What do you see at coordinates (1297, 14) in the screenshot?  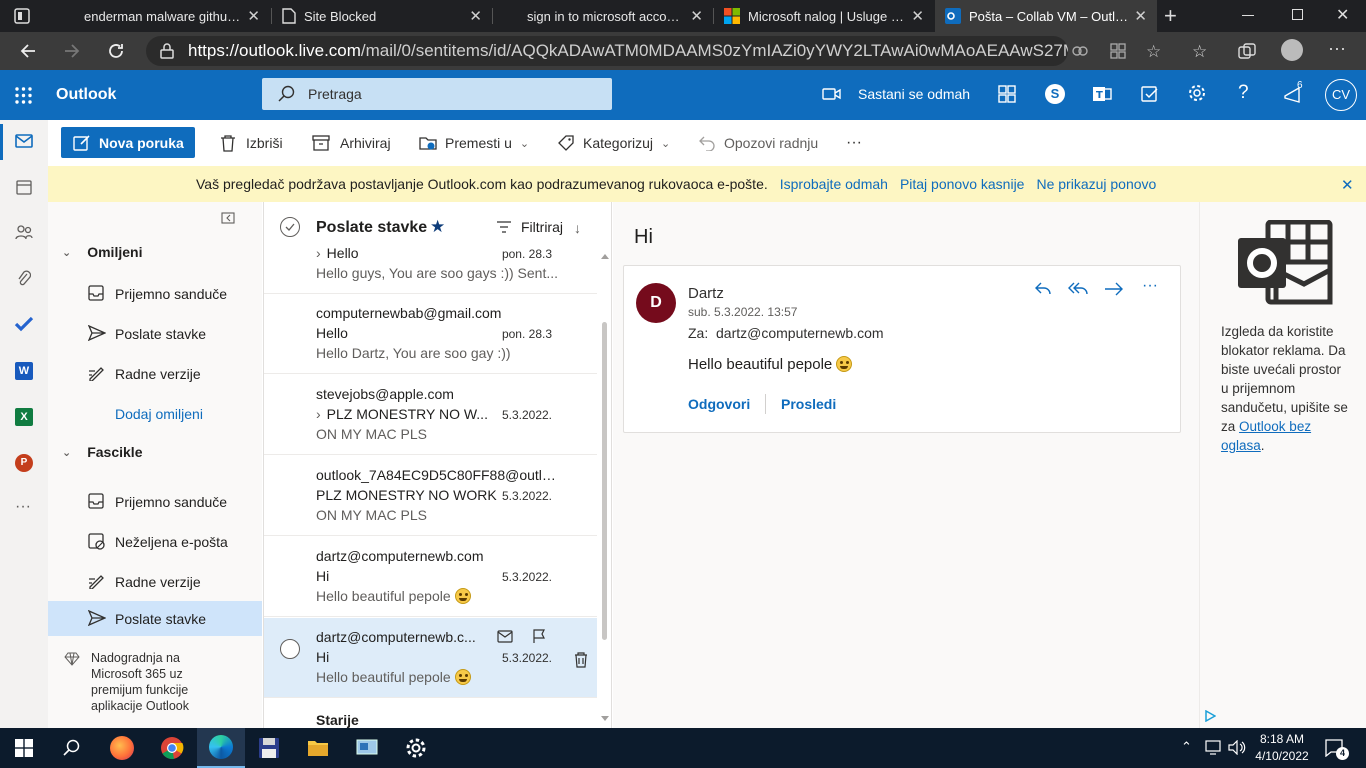 I see `restore-icon` at bounding box center [1297, 14].